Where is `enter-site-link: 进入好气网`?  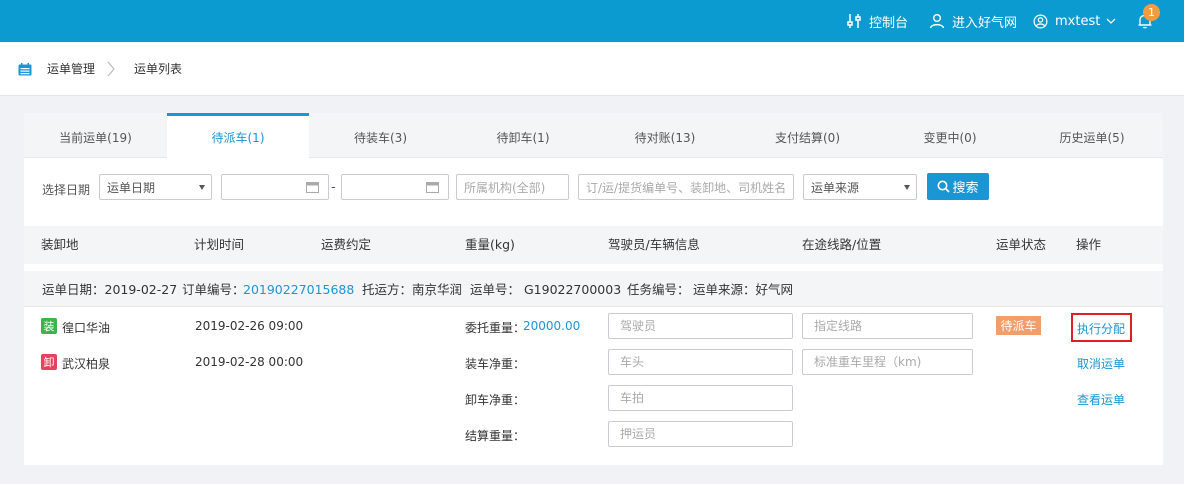
enter-site-link: 进入好气网 is located at coordinates (973, 21).